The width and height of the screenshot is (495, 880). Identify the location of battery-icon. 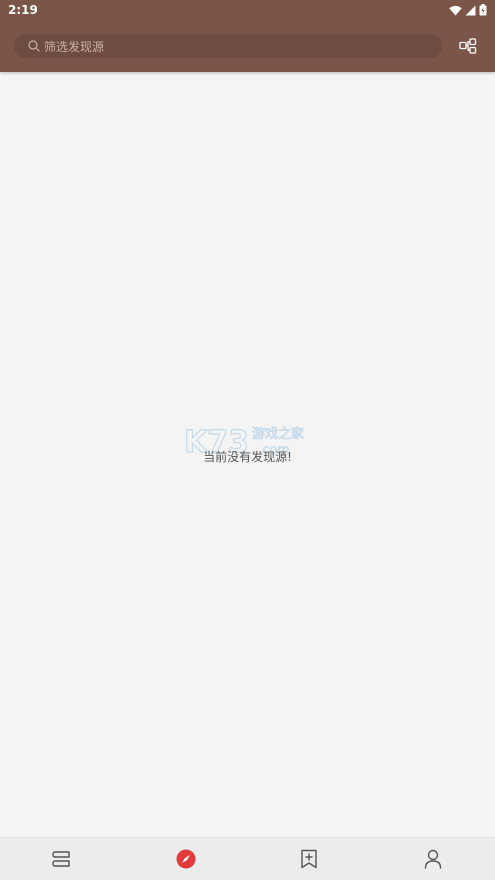
(483, 10).